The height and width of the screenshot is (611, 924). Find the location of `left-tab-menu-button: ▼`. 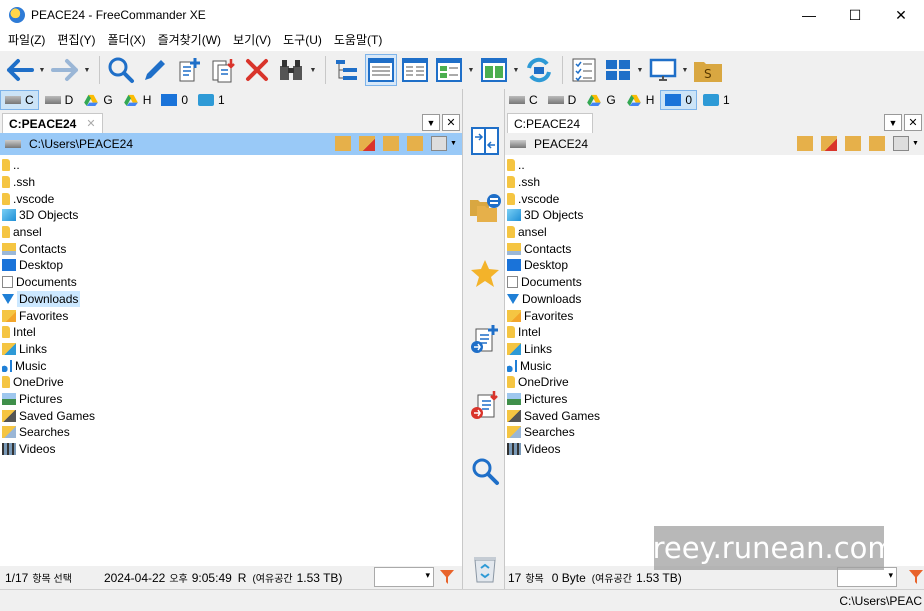

left-tab-menu-button: ▼ is located at coordinates (431, 122).